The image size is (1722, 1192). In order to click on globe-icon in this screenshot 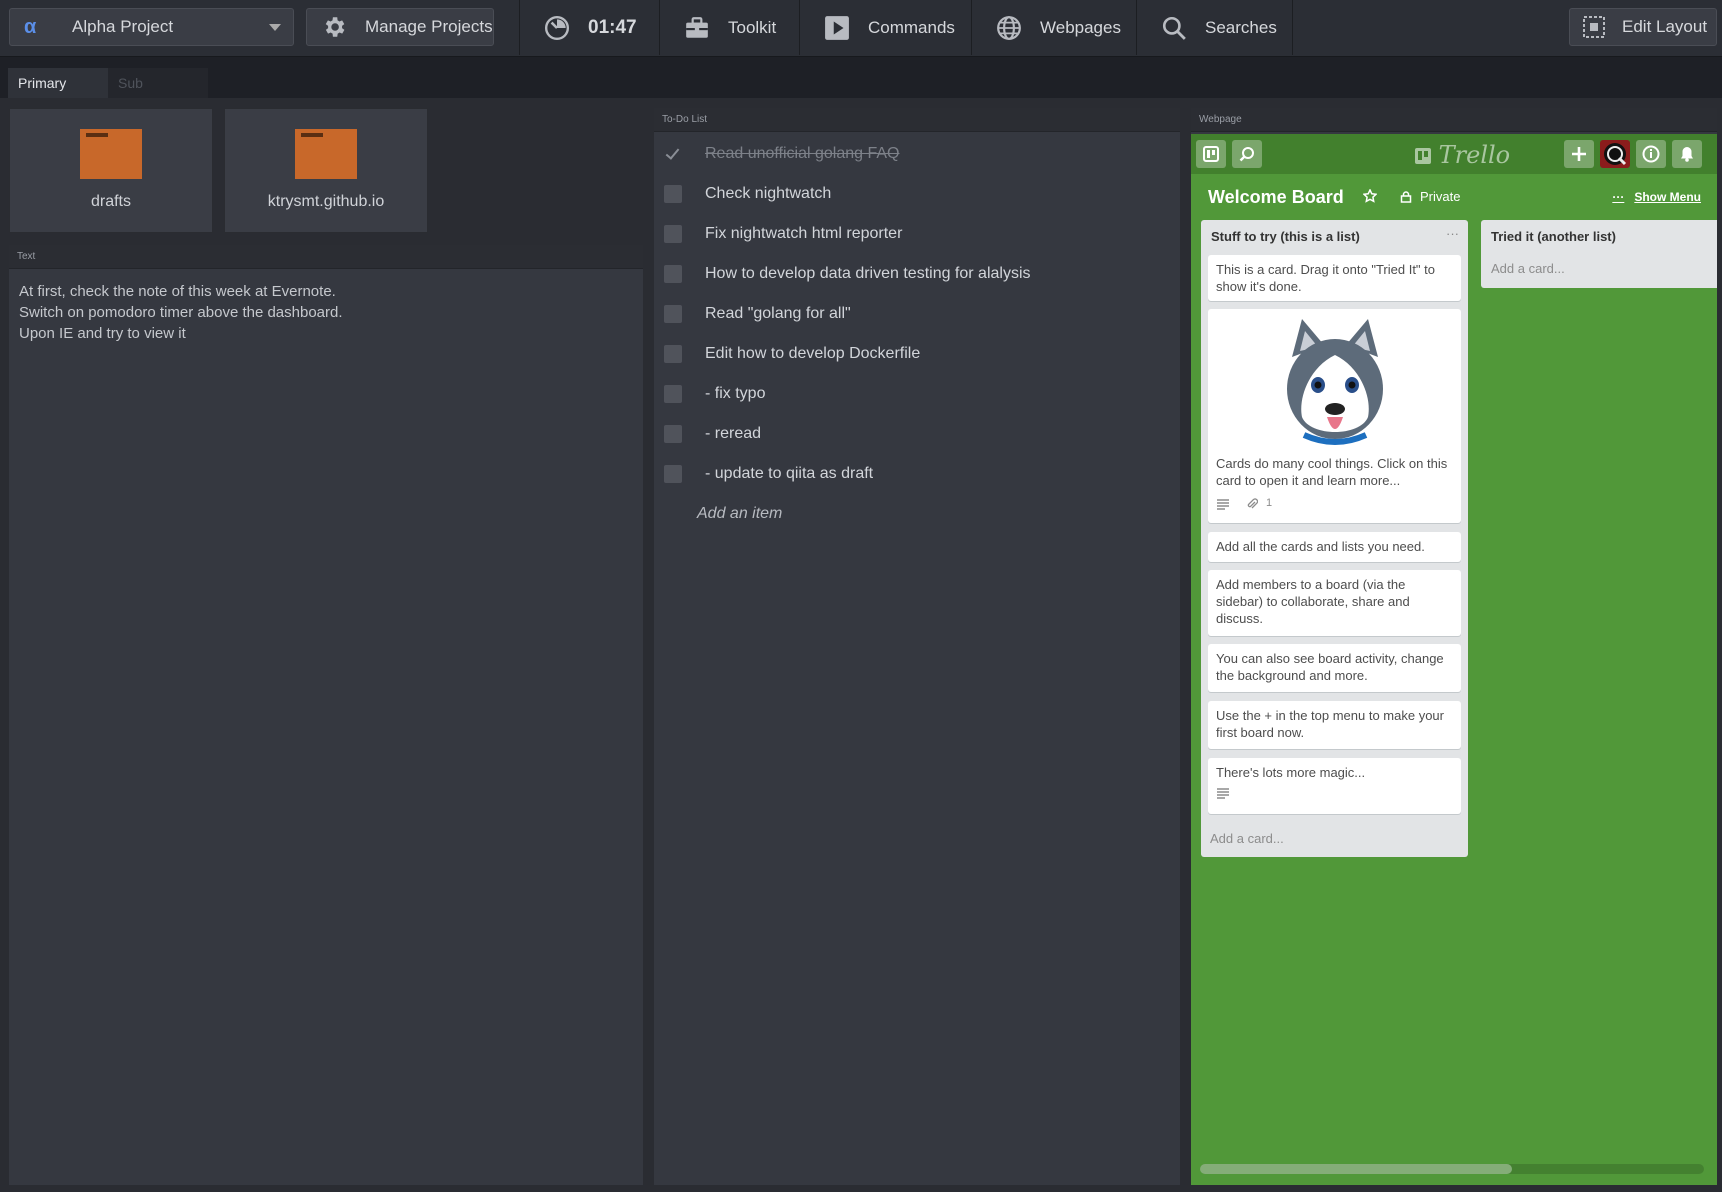, I will do `click(1009, 27)`.